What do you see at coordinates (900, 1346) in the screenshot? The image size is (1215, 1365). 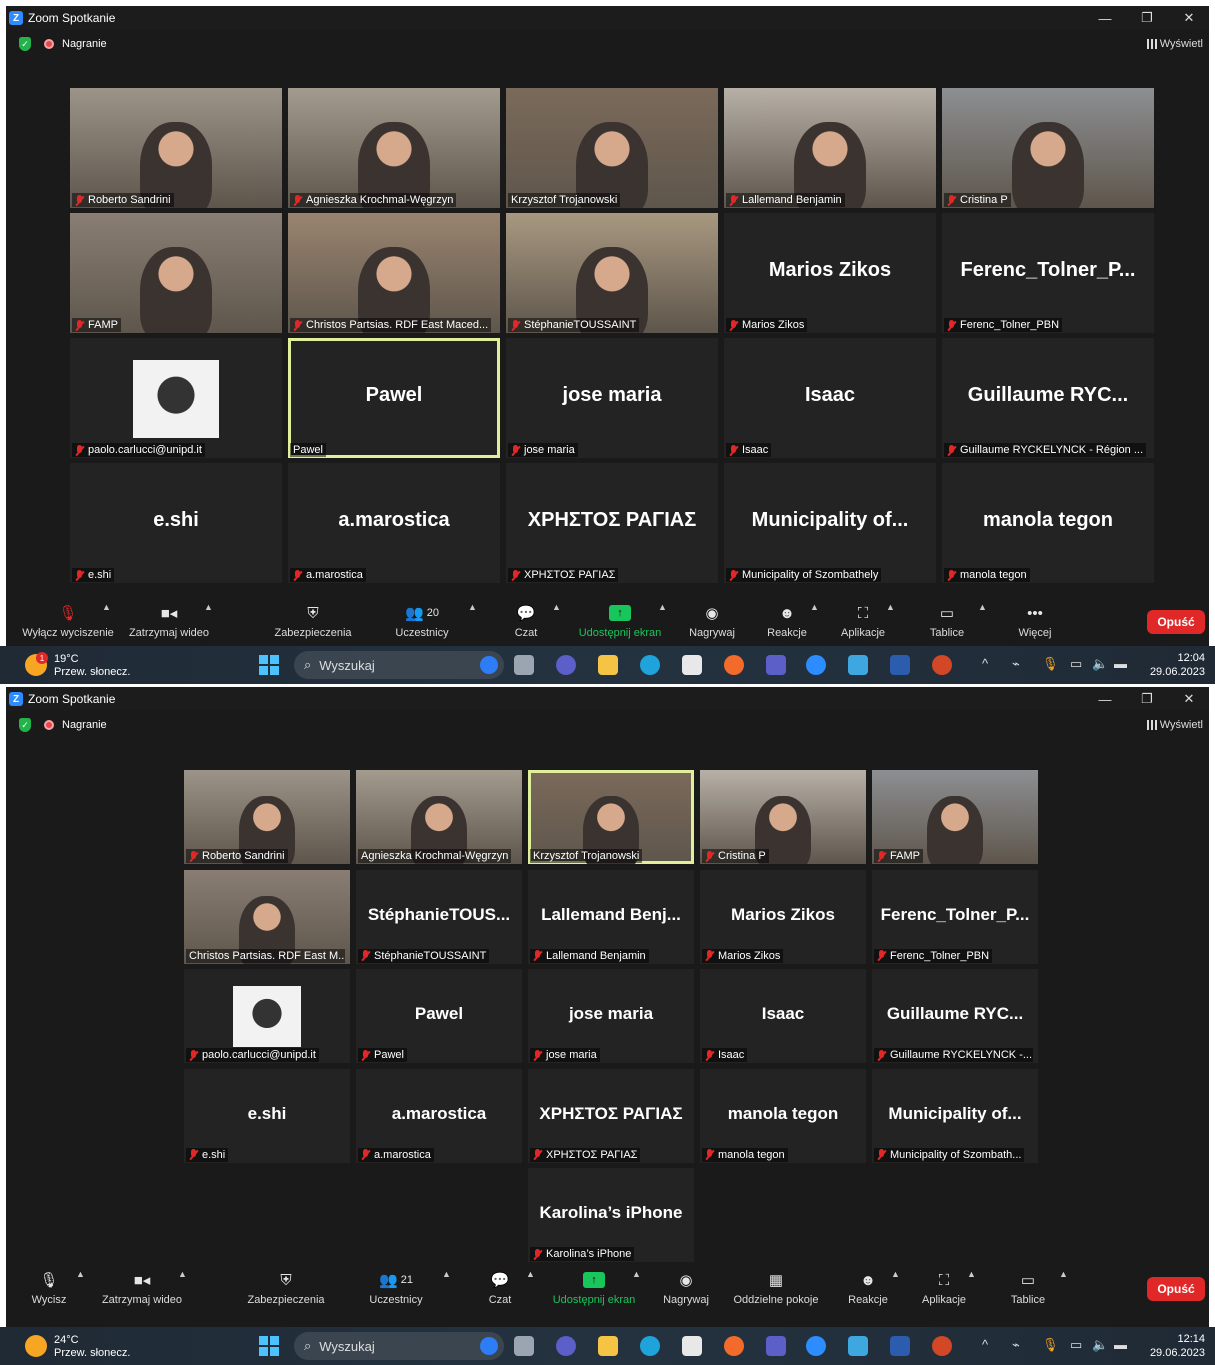 I see `word-icon` at bounding box center [900, 1346].